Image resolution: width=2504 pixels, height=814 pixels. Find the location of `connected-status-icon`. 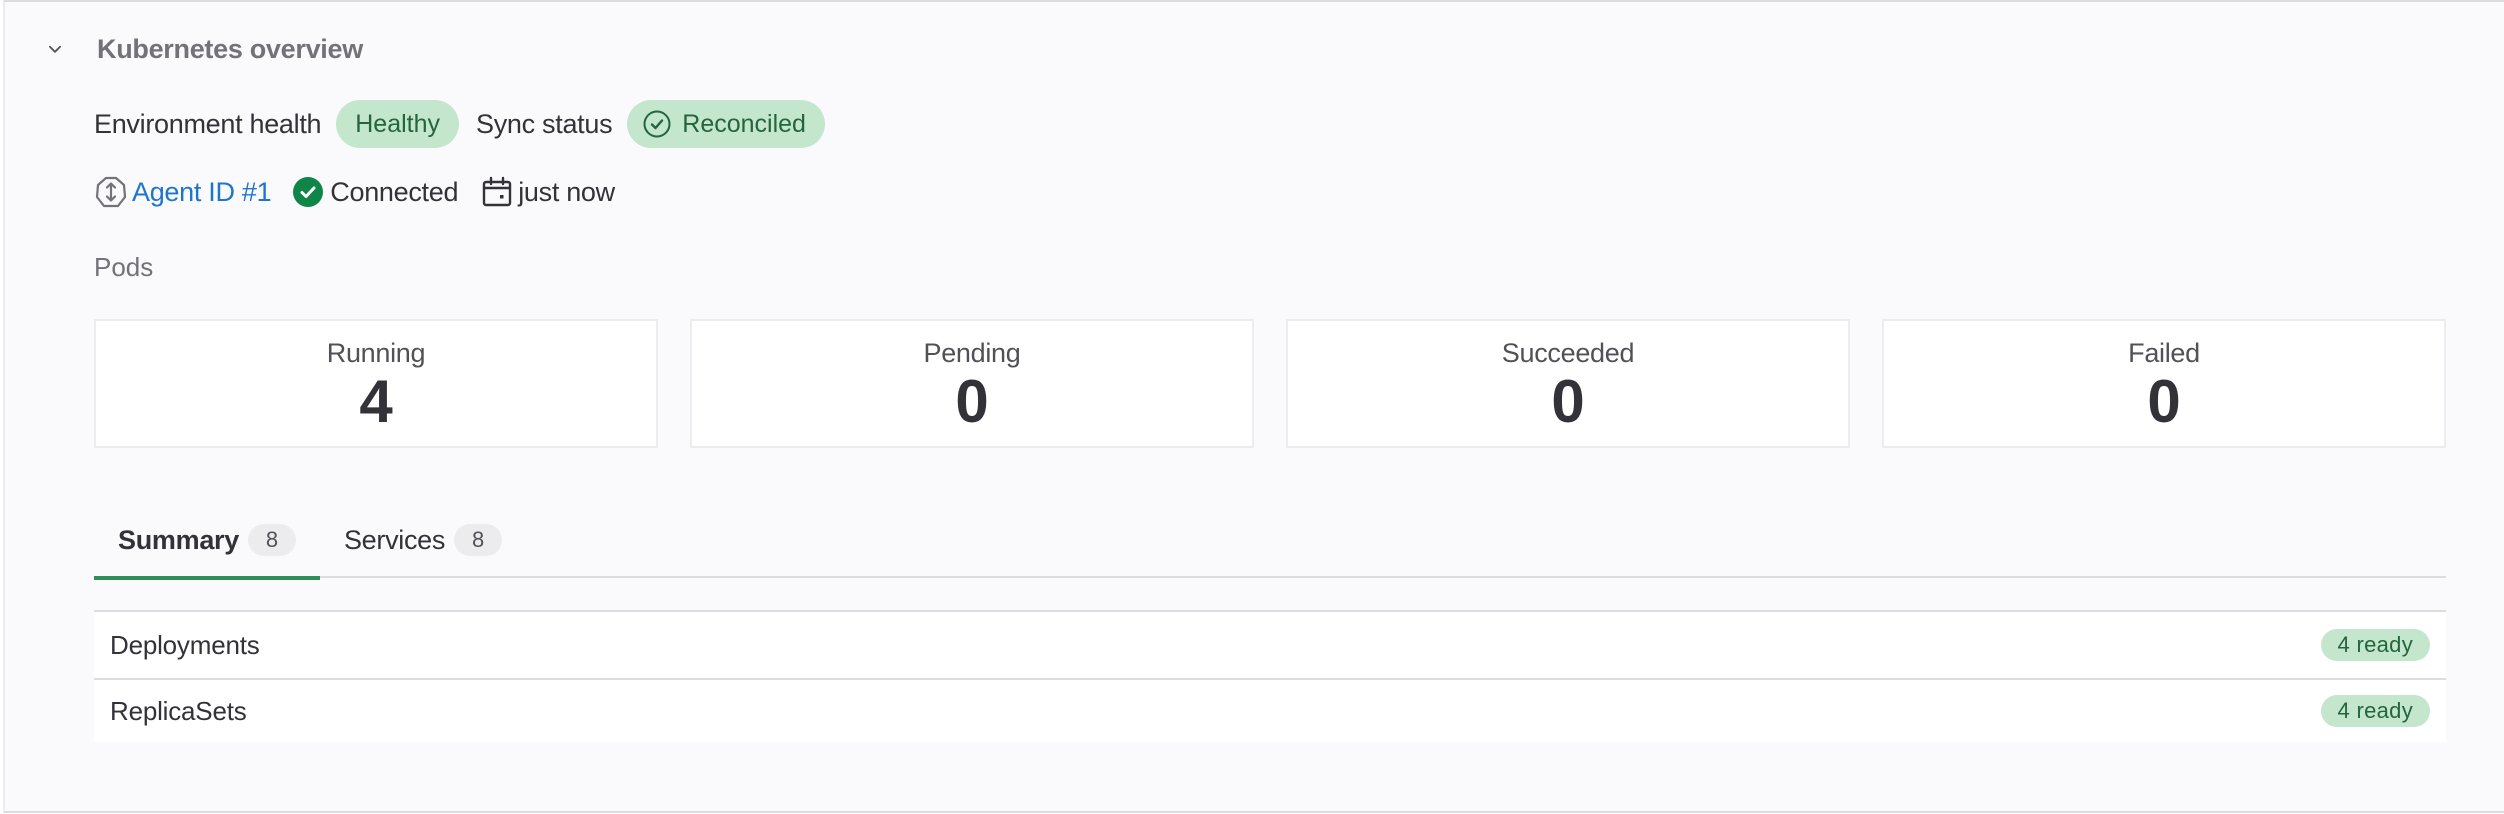

connected-status-icon is located at coordinates (308, 192).